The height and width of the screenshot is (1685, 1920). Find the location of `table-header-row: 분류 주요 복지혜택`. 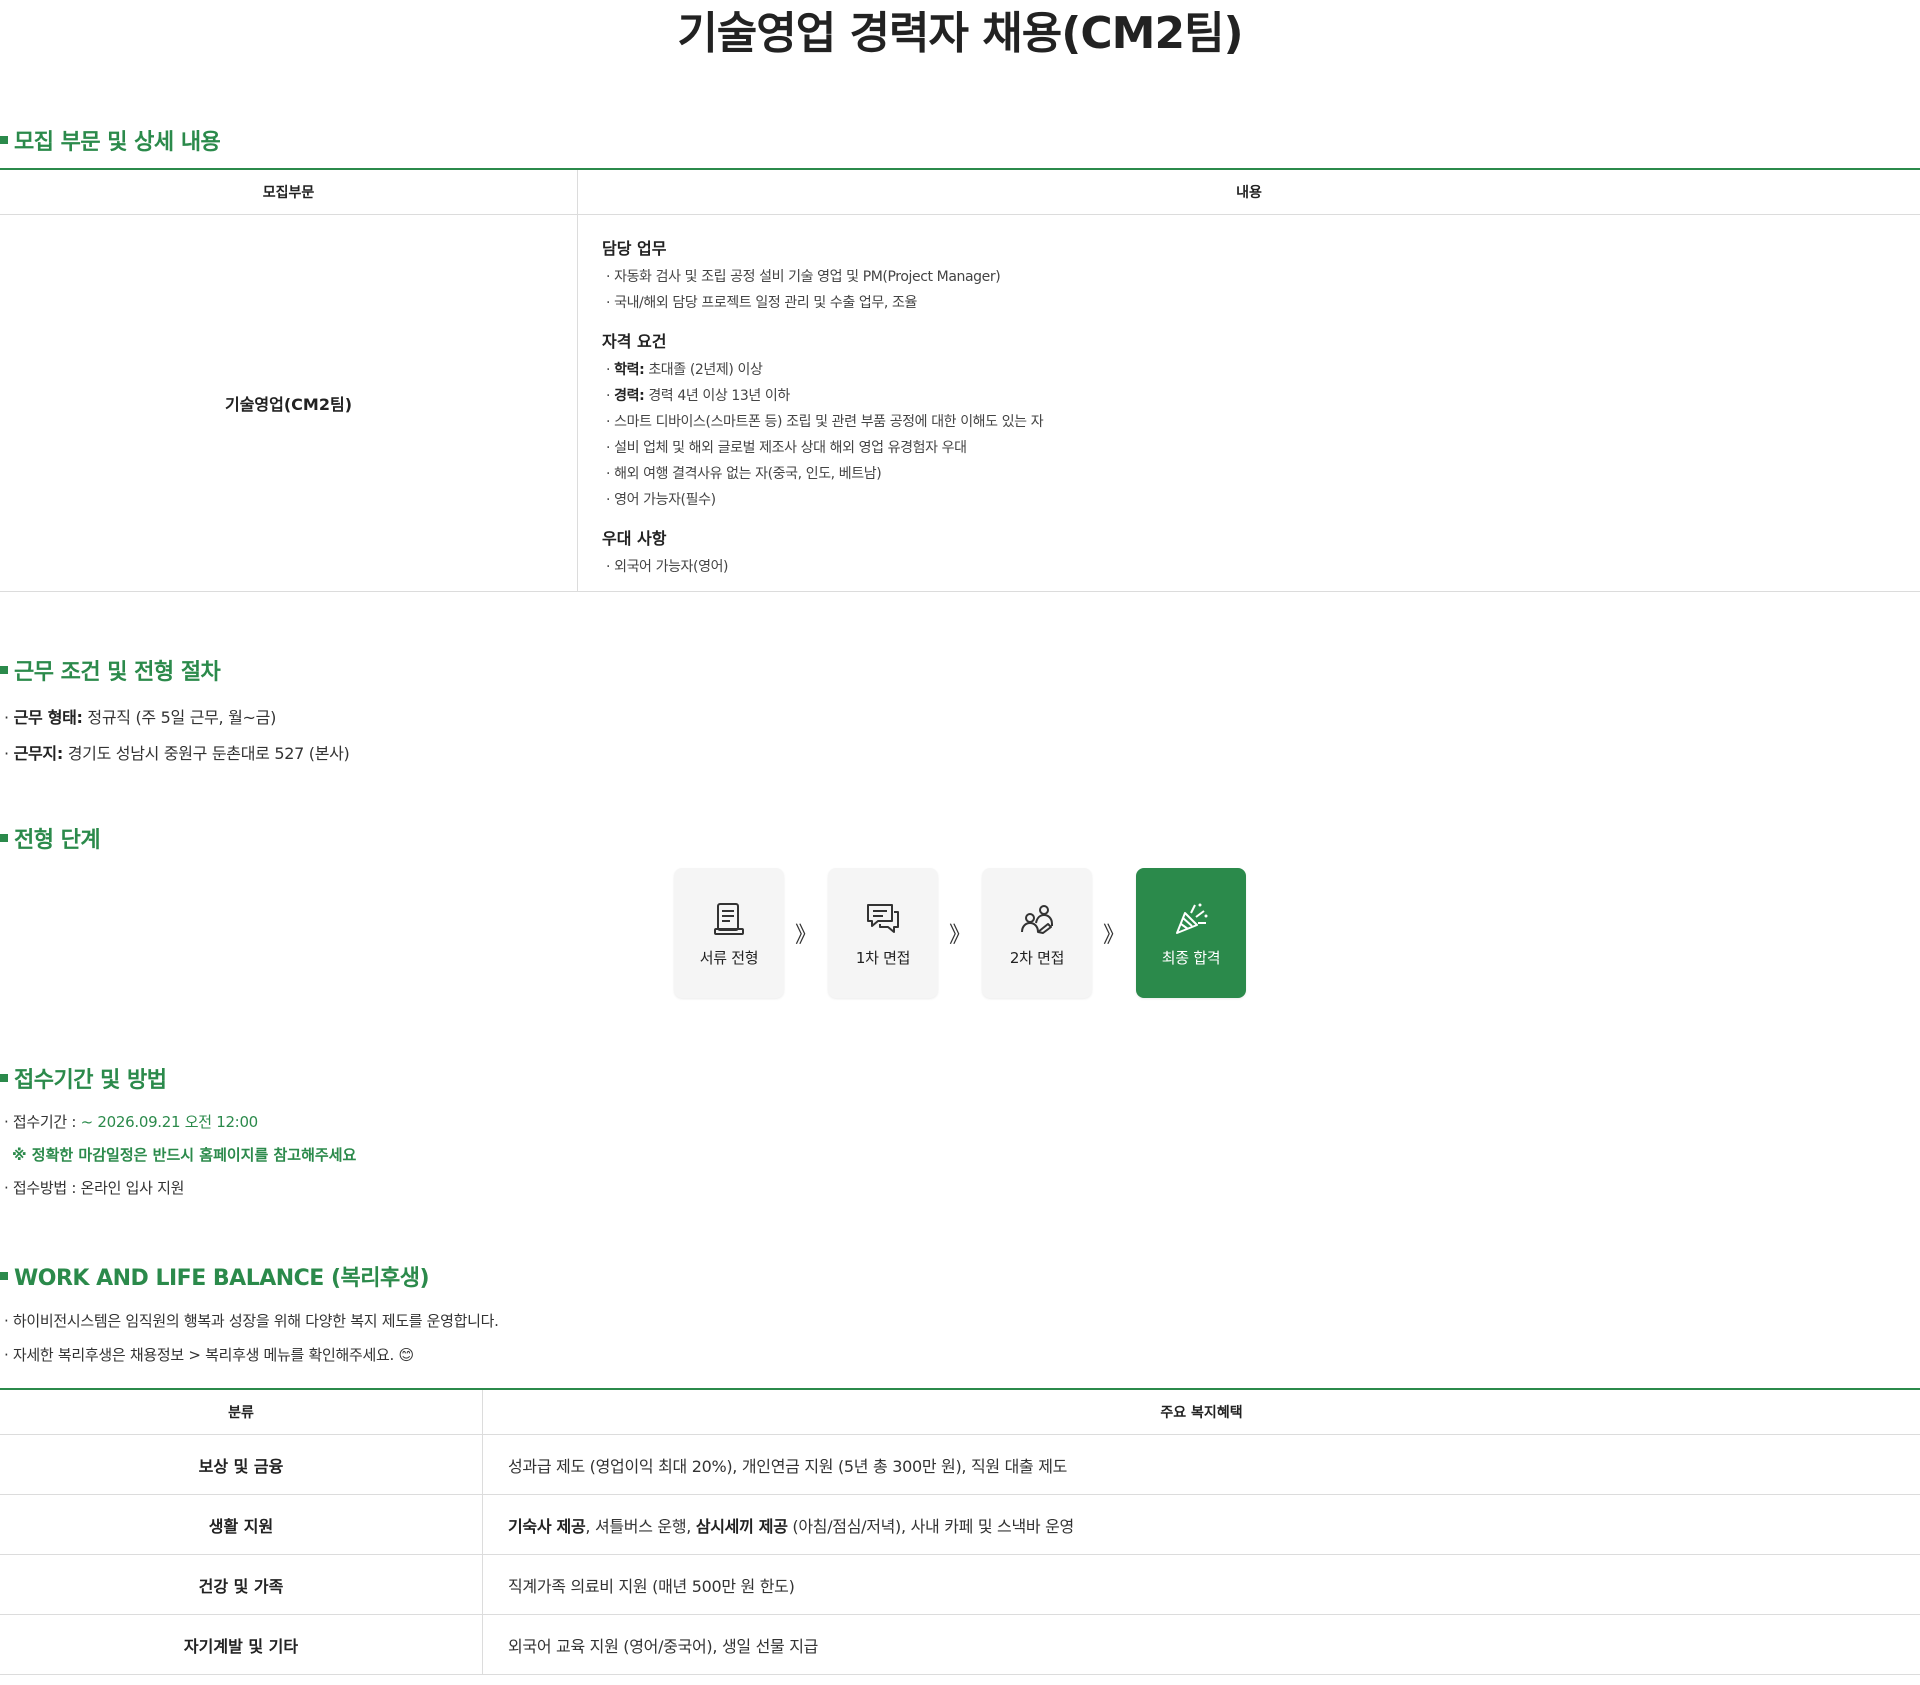

table-header-row: 분류 주요 복지혜택 is located at coordinates (960, 1412).